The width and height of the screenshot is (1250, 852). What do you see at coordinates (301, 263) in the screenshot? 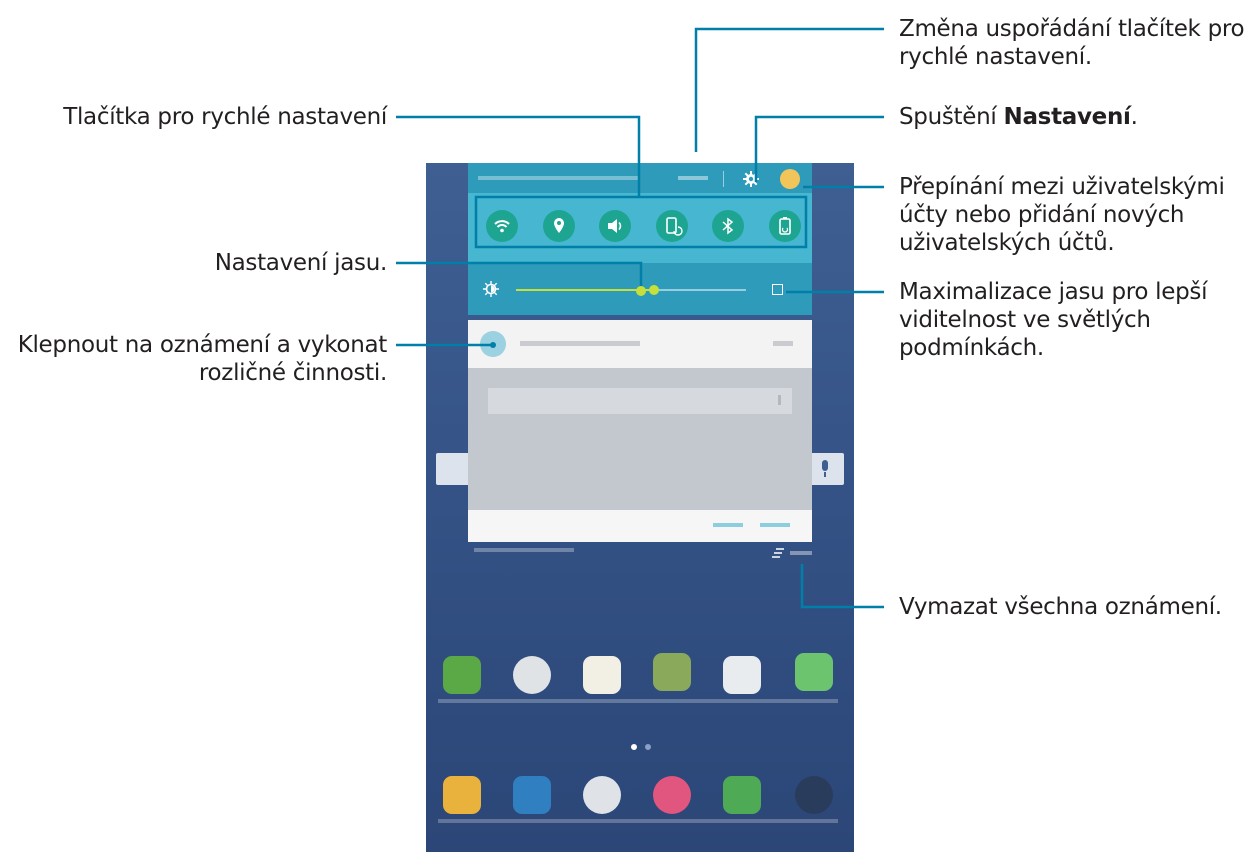
I see `callout-brightness: Nastavení jasu.` at bounding box center [301, 263].